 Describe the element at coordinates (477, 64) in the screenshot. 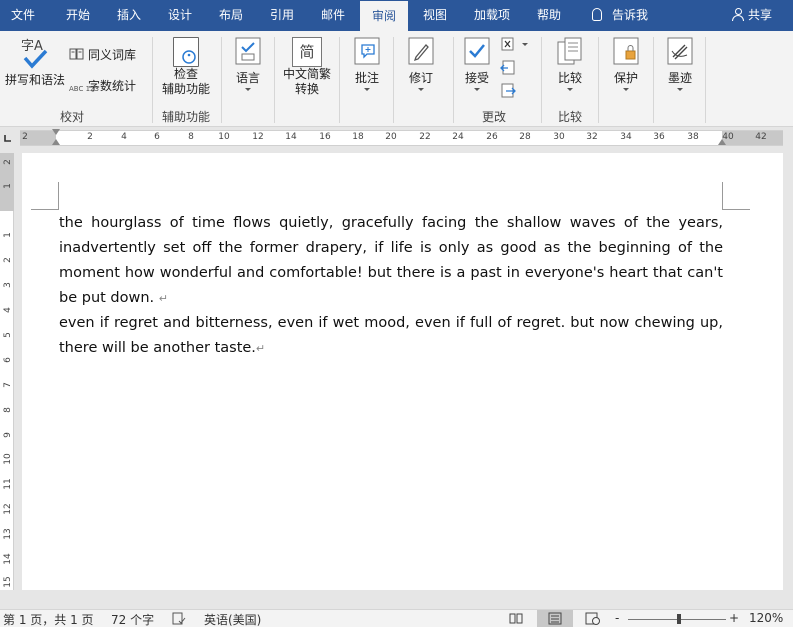

I see `accept-button: 接受` at that location.